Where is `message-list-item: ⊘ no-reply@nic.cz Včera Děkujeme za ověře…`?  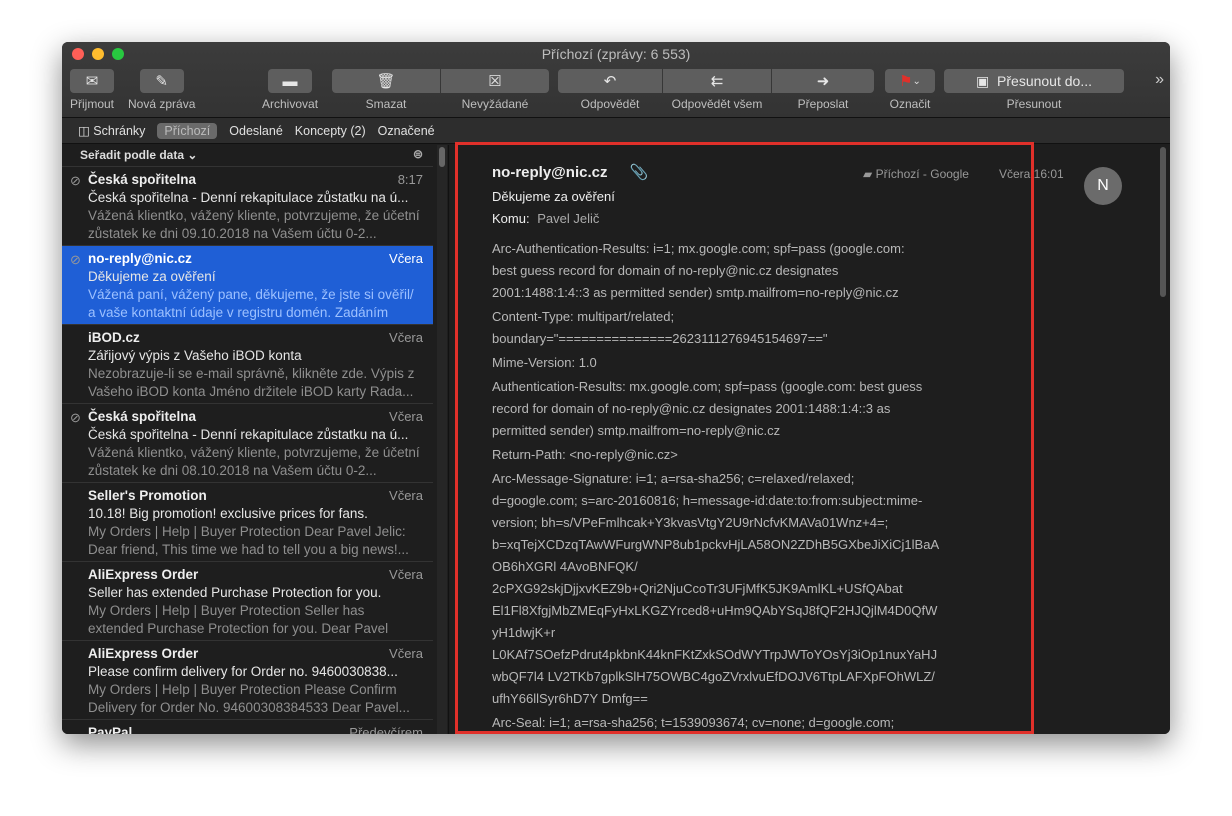 message-list-item: ⊘ no-reply@nic.cz Včera Děkujeme za ověře… is located at coordinates (247, 285).